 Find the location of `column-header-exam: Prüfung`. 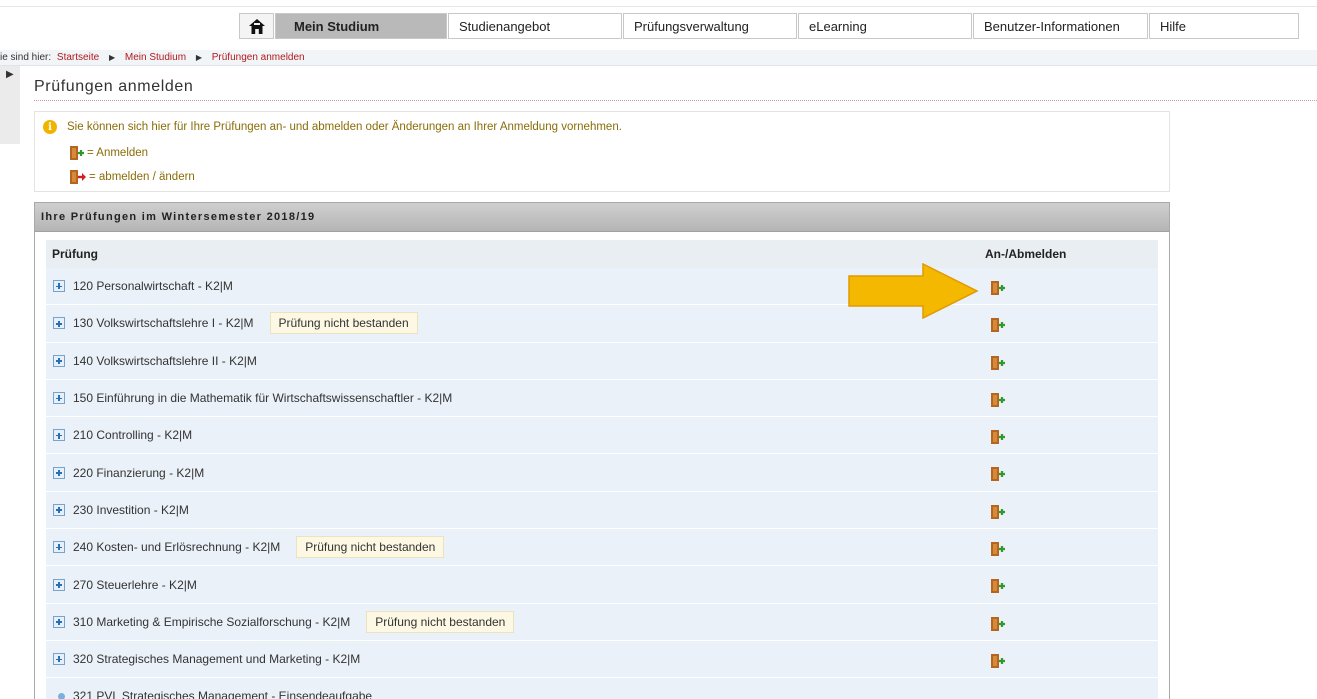

column-header-exam: Prüfung is located at coordinates (75, 254).